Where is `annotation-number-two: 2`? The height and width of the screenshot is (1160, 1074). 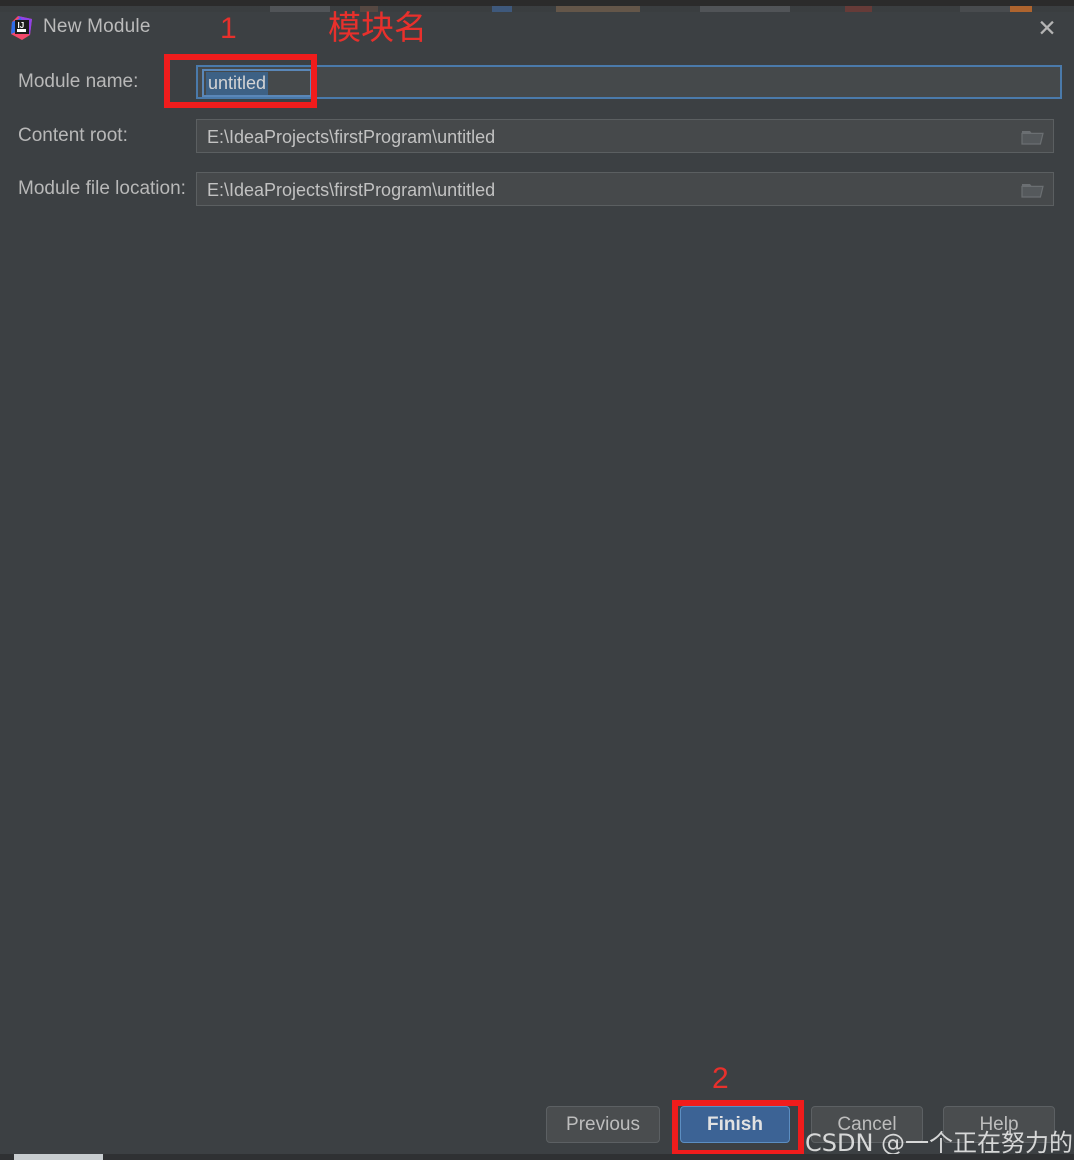 annotation-number-two: 2 is located at coordinates (720, 1078).